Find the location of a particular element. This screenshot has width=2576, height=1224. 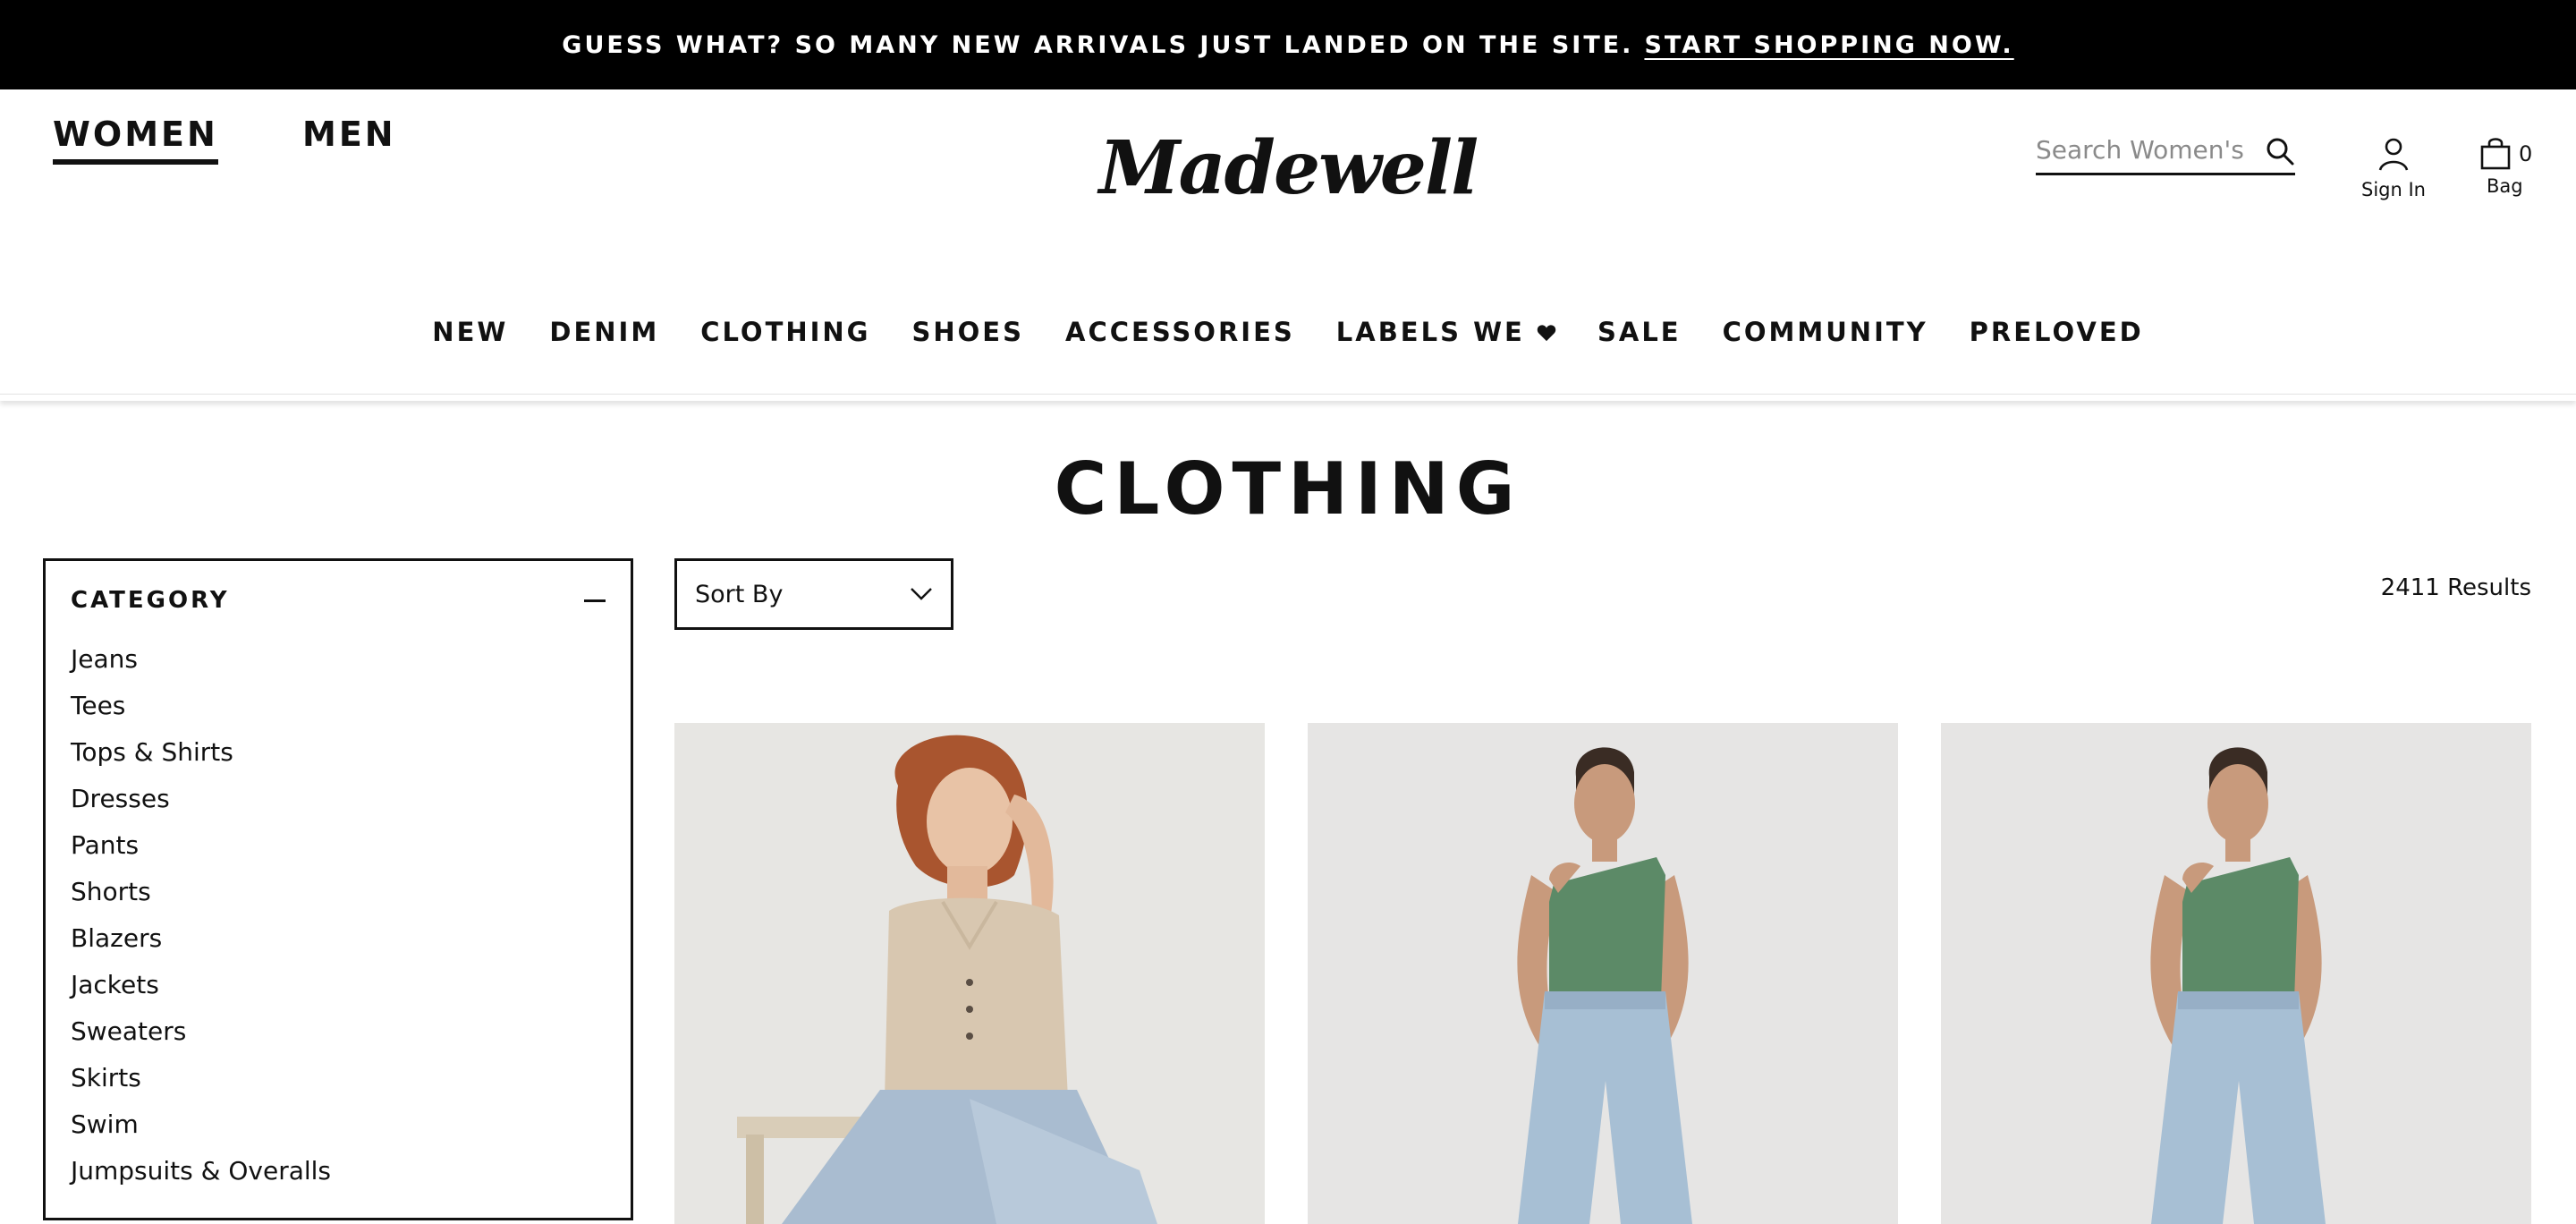

sign-in-label: Sign In is located at coordinates (2393, 190).